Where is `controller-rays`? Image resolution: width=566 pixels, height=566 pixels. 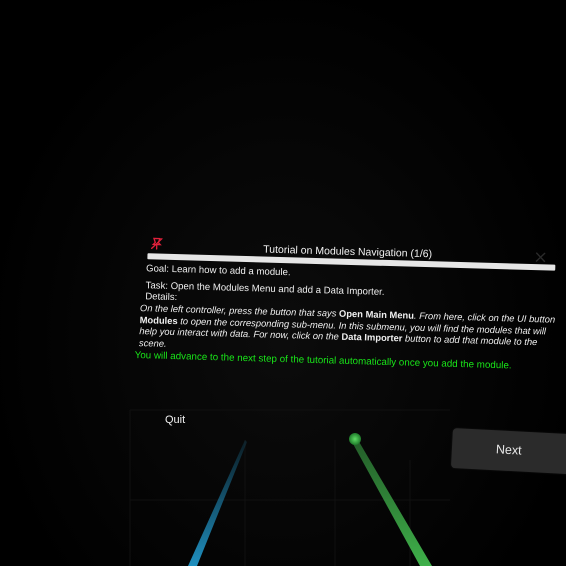 controller-rays is located at coordinates (310, 499).